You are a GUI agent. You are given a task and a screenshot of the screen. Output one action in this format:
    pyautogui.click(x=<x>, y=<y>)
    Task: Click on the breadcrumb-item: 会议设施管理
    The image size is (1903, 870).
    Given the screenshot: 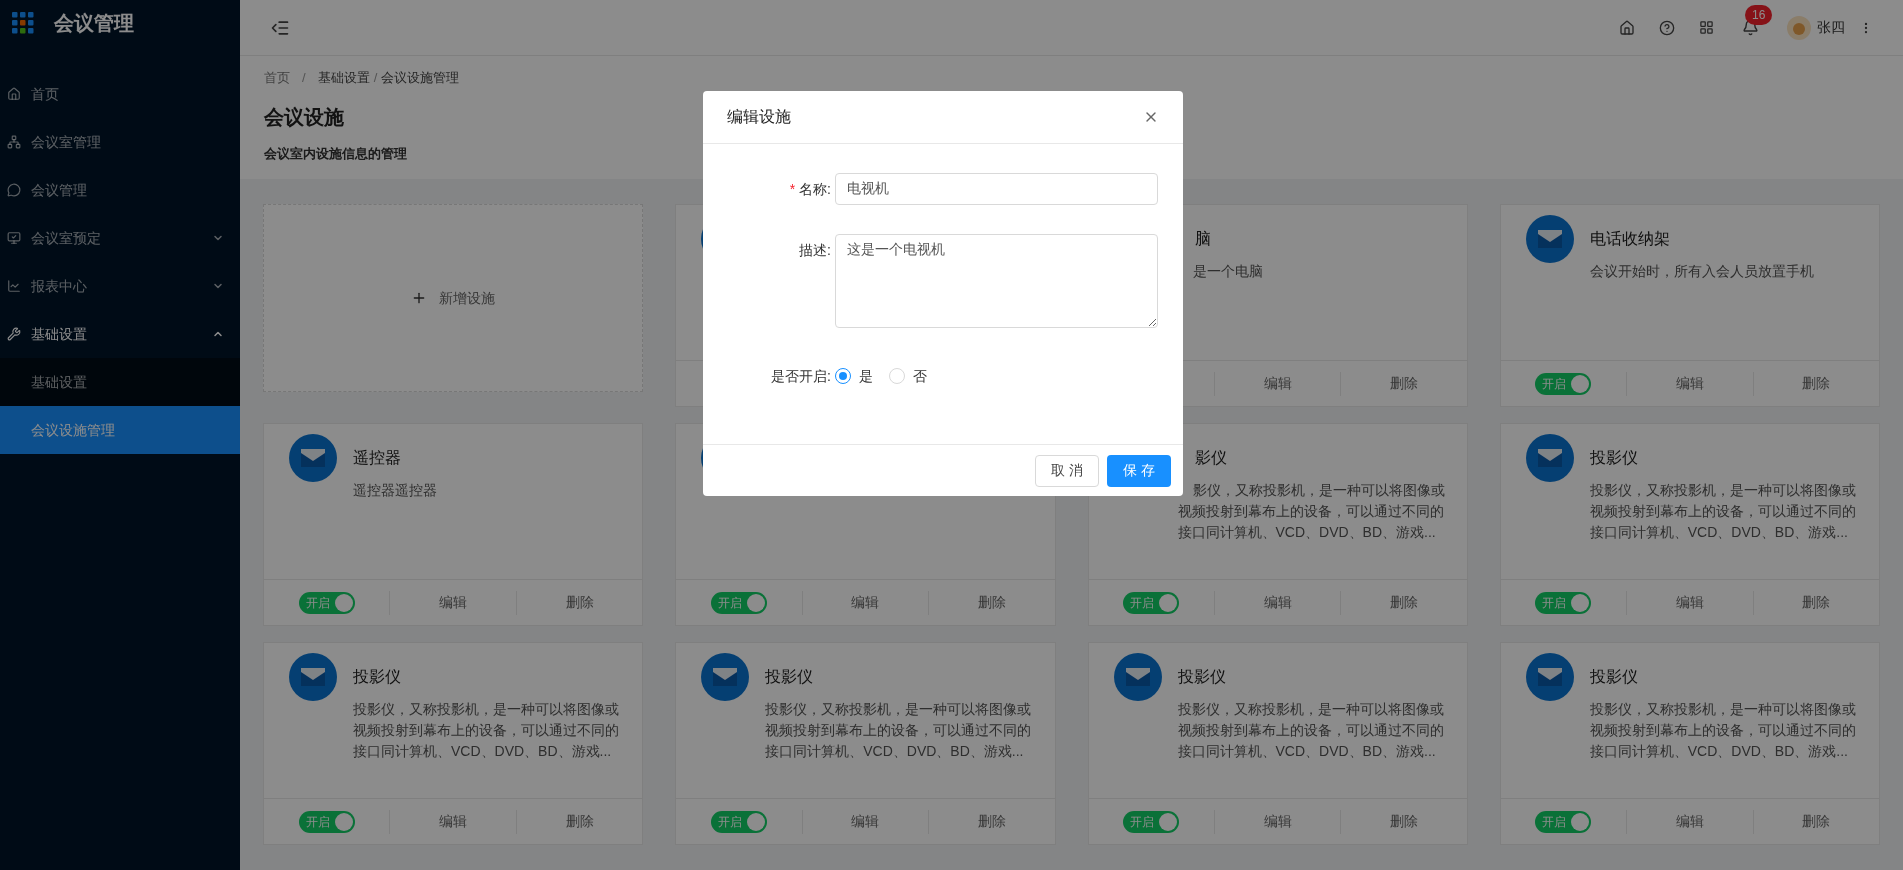 What is the action you would take?
    pyautogui.click(x=420, y=78)
    